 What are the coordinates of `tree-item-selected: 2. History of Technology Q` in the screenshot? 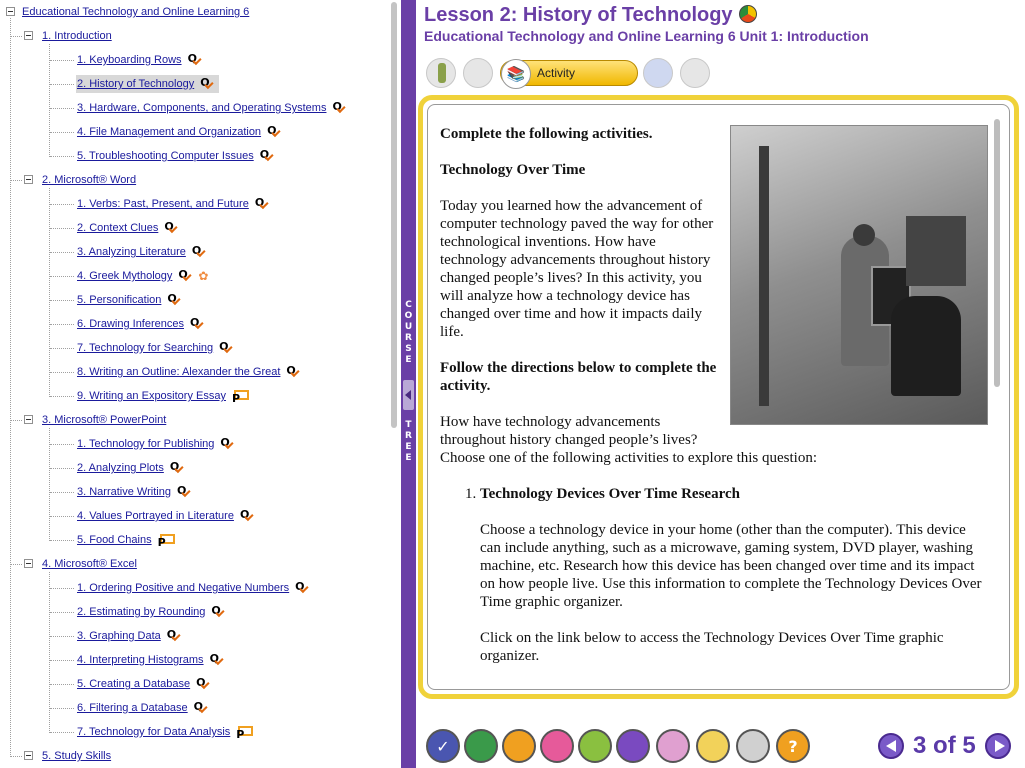 It's located at (148, 84).